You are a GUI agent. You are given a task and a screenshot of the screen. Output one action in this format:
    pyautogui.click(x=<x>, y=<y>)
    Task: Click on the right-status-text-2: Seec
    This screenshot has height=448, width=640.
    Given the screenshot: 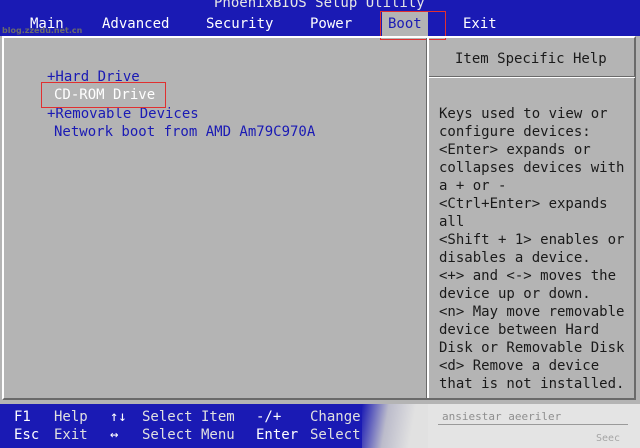 What is the action you would take?
    pyautogui.click(x=608, y=438)
    